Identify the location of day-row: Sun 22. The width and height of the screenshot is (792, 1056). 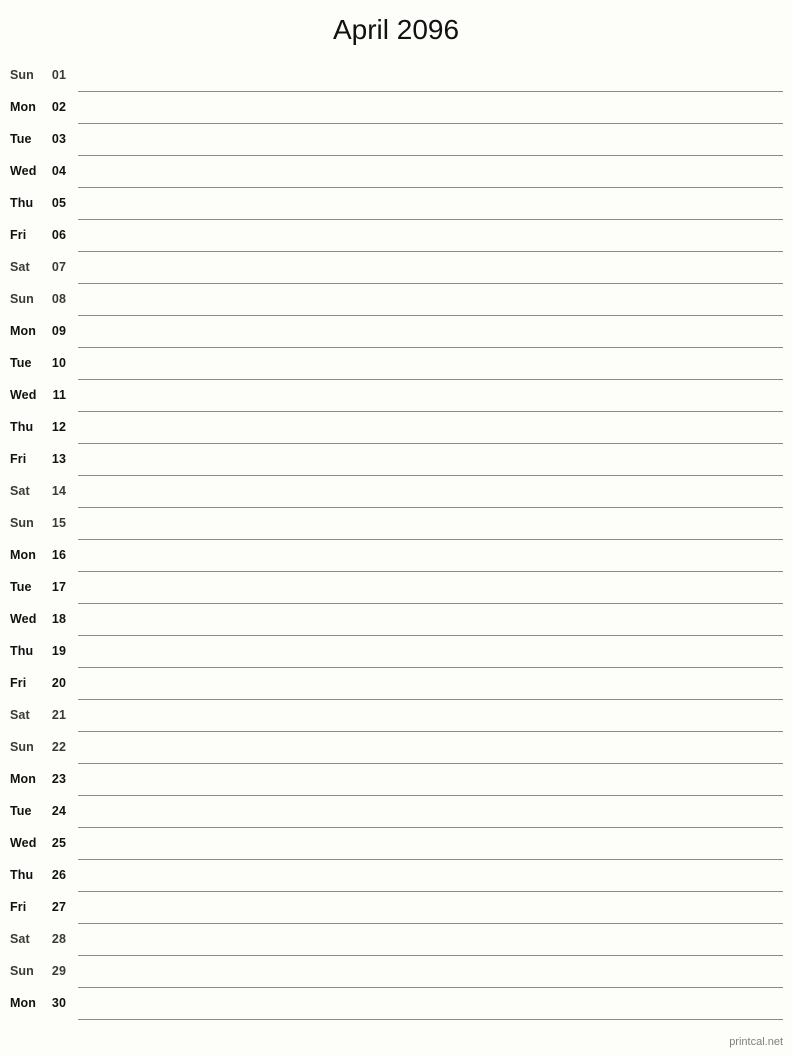
(396, 748).